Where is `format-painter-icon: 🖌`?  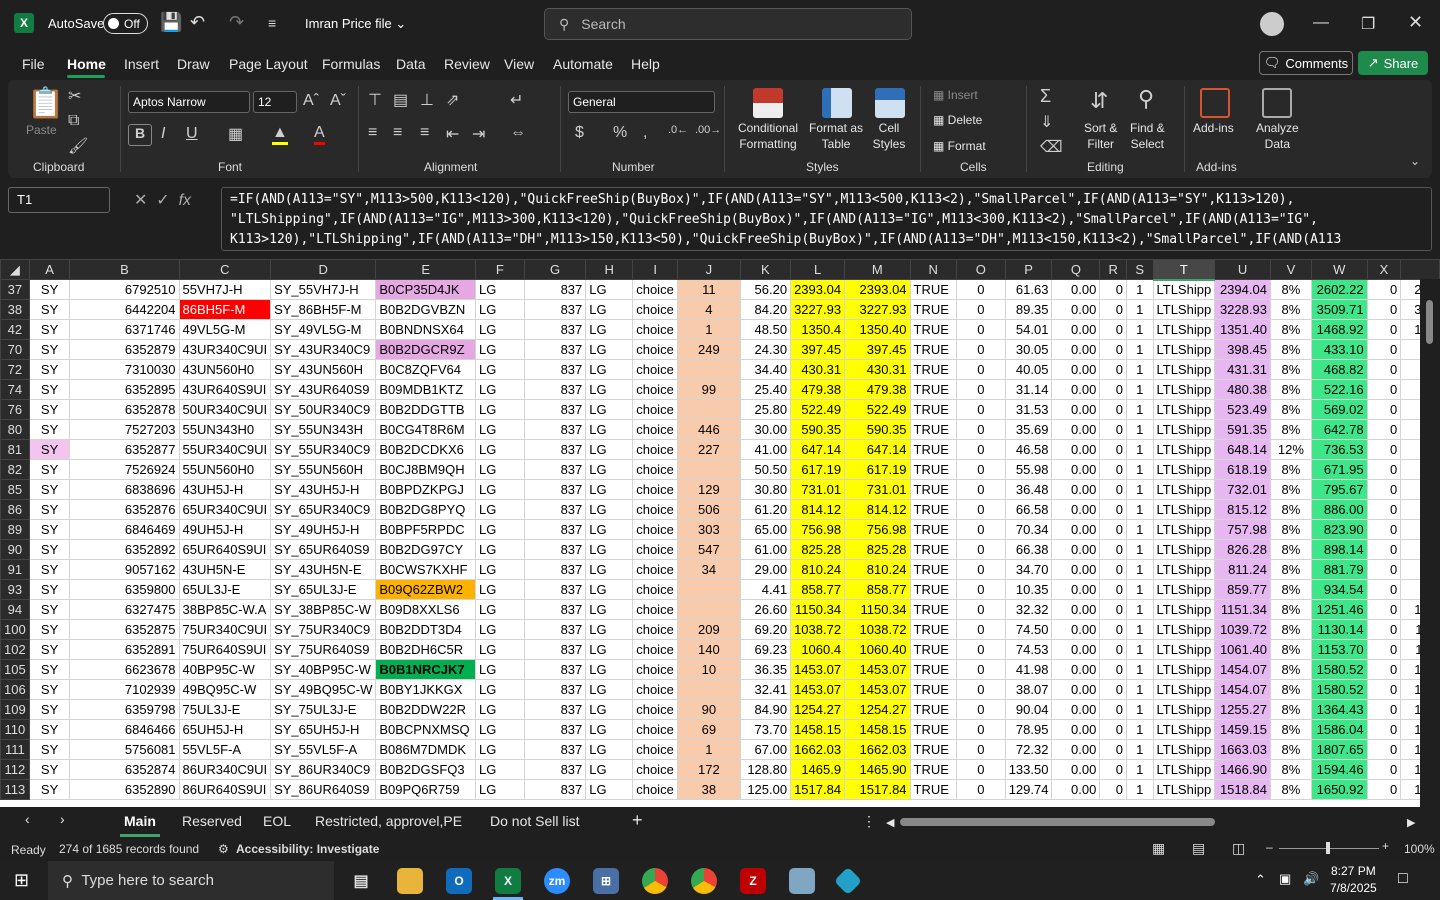
format-painter-icon: 🖌 is located at coordinates (78, 146).